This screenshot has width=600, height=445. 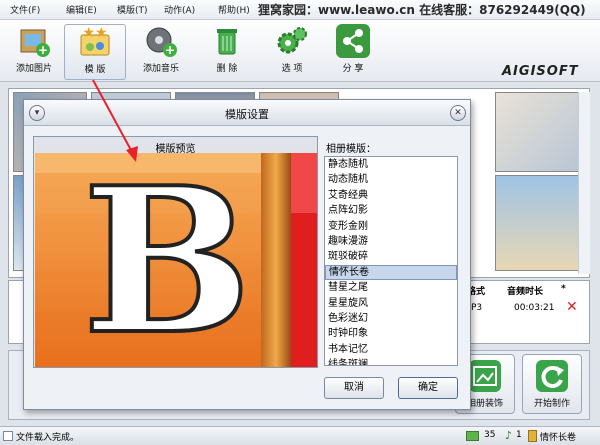 I want to click on current-template: 情怀长卷, so click(x=558, y=438).